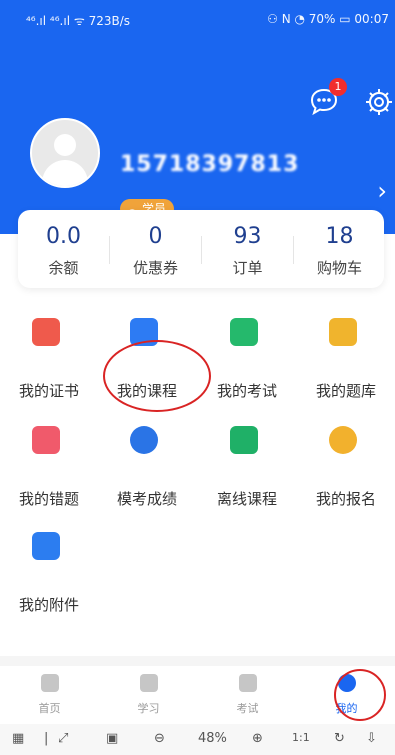 This screenshot has width=395, height=755. Describe the element at coordinates (247, 708) in the screenshot. I see `tab-label: 考试` at that location.